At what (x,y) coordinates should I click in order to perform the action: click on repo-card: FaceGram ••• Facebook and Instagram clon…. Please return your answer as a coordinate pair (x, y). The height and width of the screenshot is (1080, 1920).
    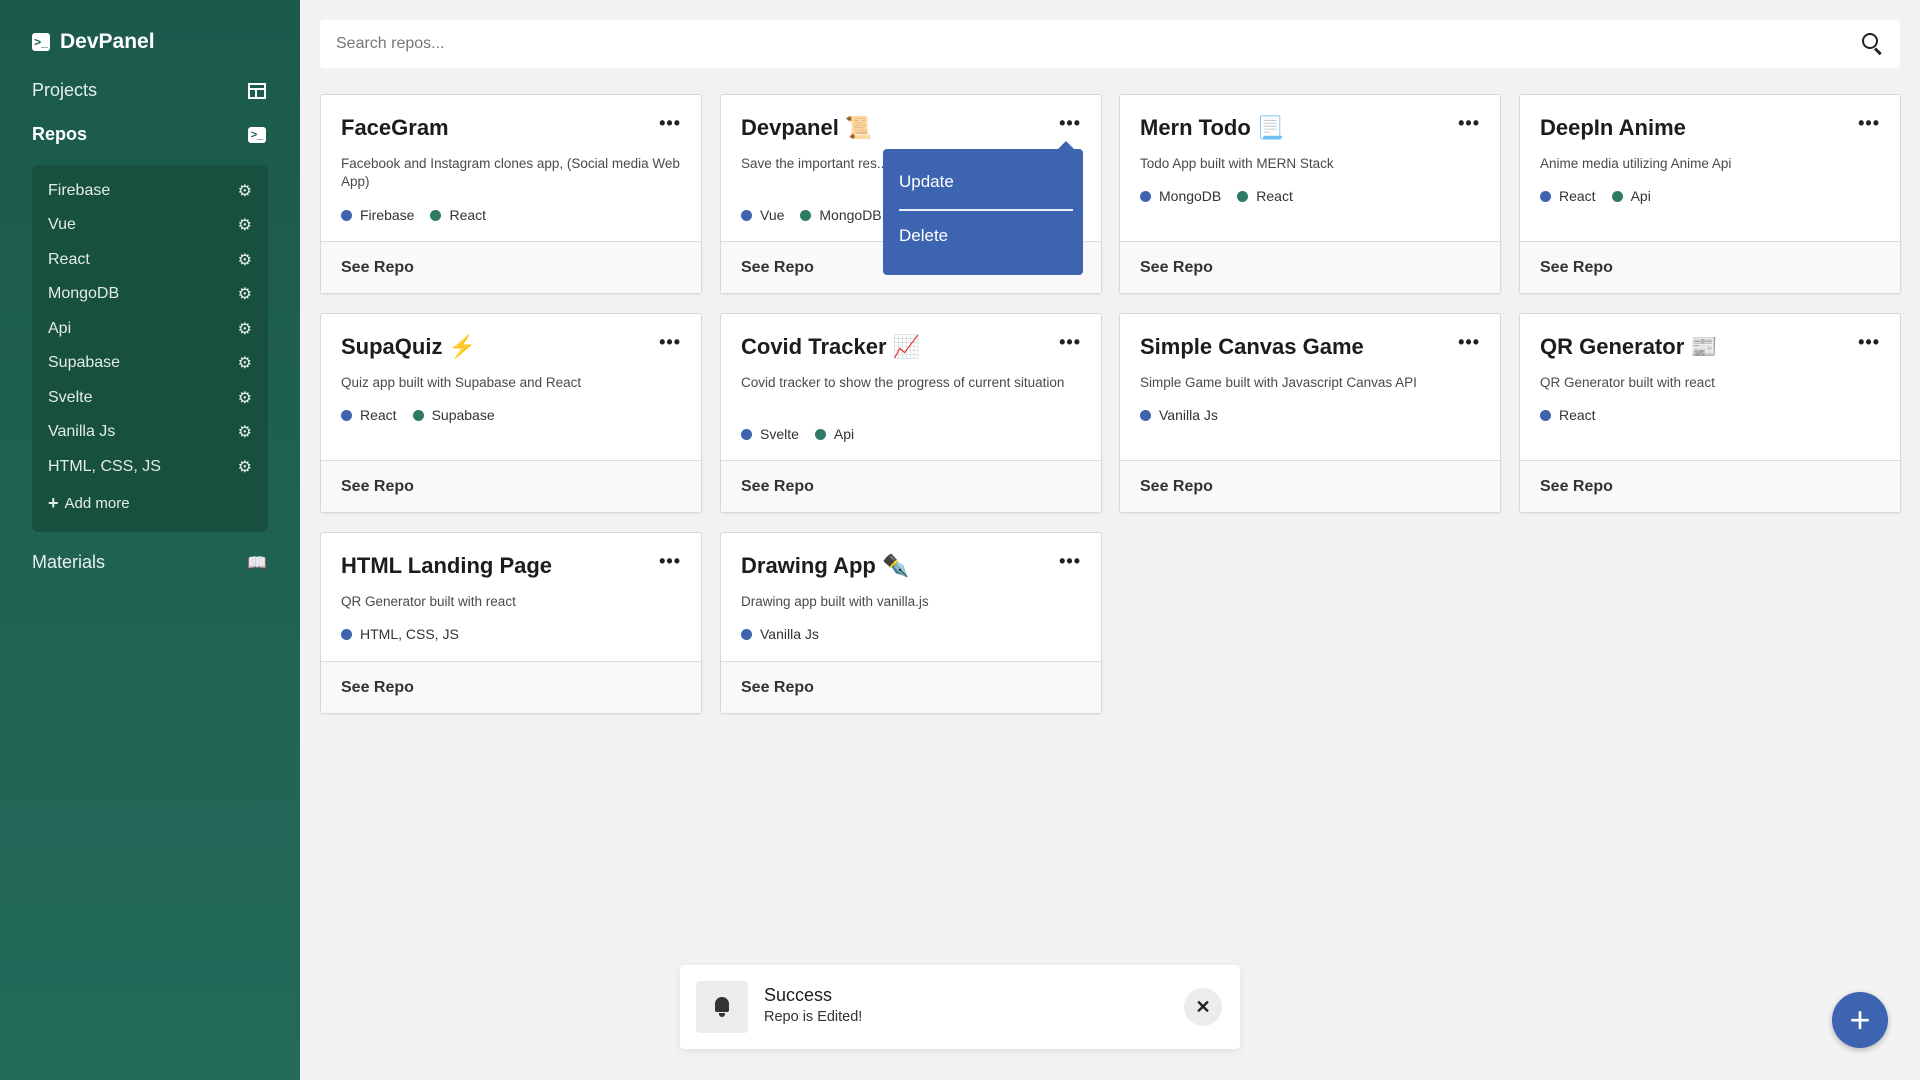
    Looking at the image, I should click on (511, 194).